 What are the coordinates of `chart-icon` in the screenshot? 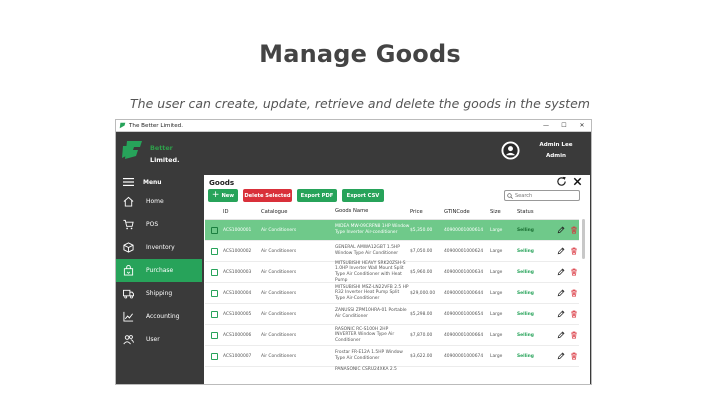 It's located at (128, 316).